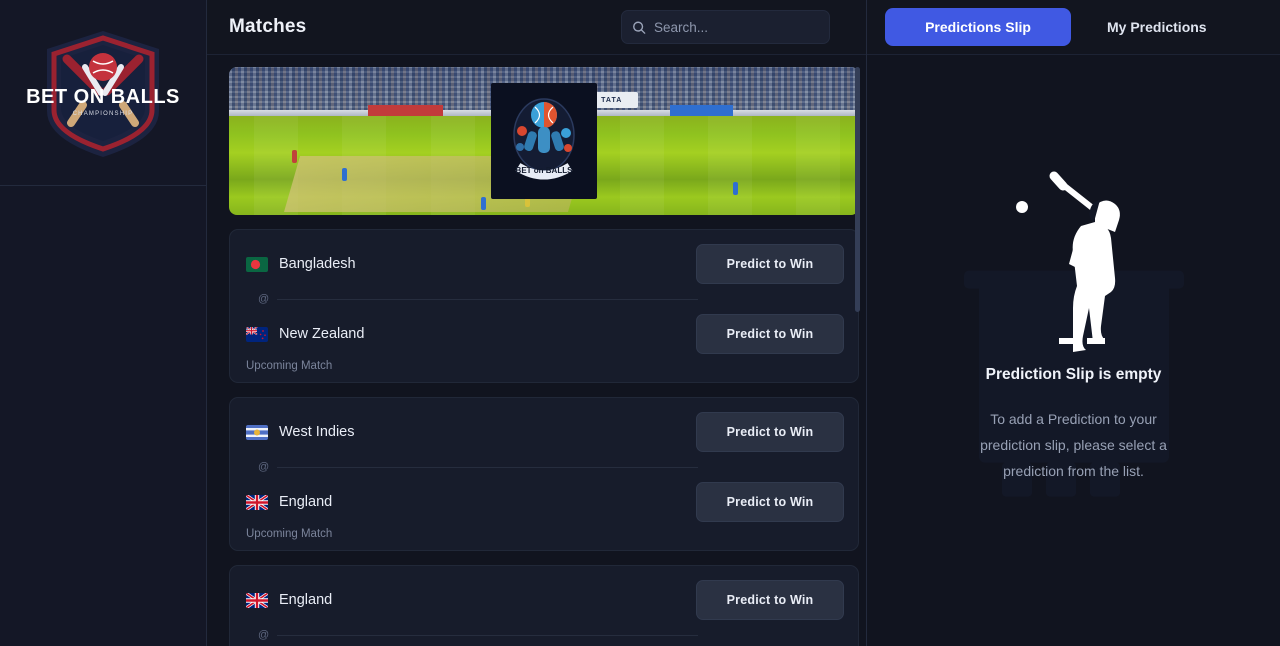 The width and height of the screenshot is (1280, 646). I want to click on team-row-away: New Zealand Predict to Win, so click(545, 334).